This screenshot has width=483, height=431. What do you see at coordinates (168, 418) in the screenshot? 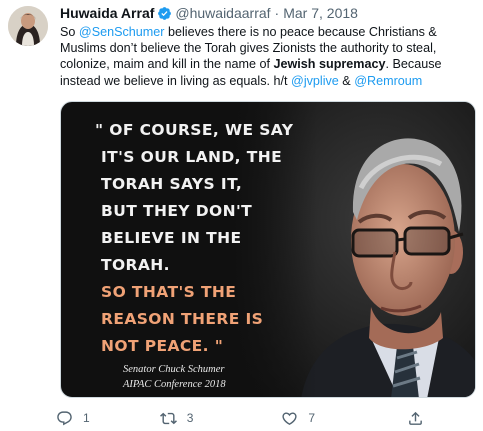
I see `retweet-icon` at bounding box center [168, 418].